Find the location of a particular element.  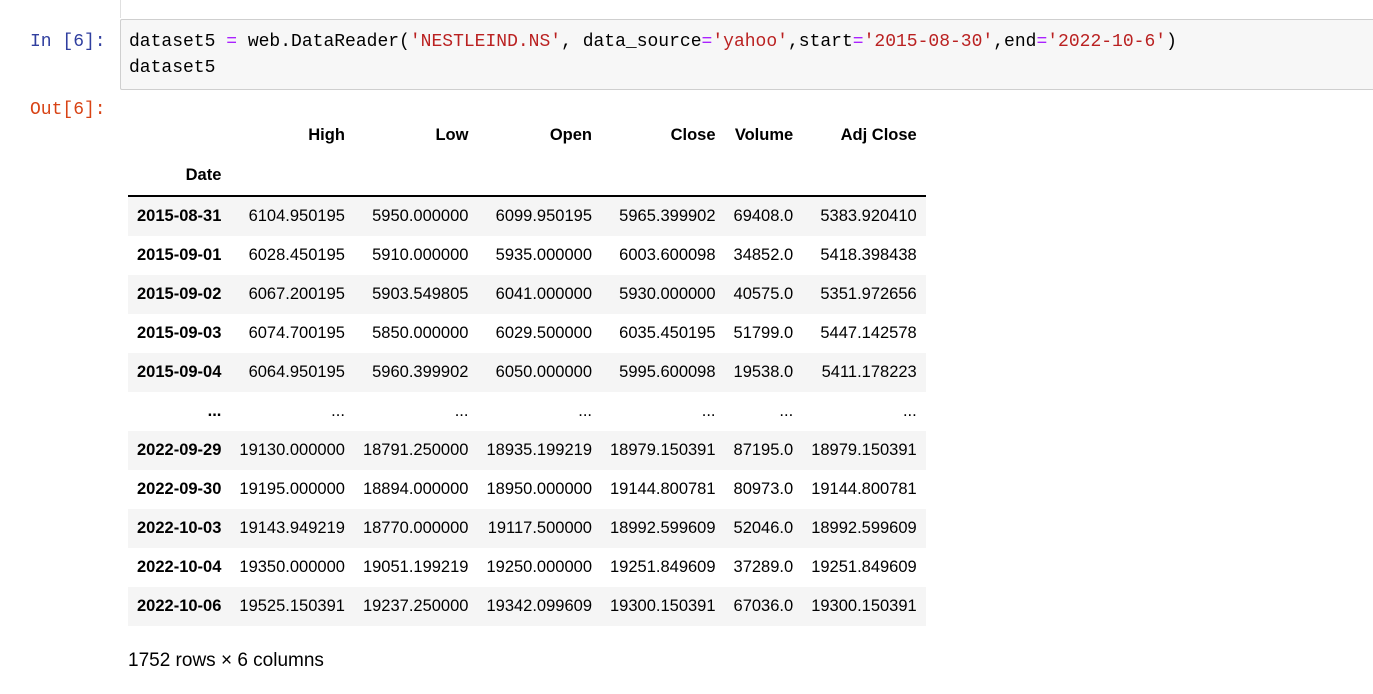

column-header: Close is located at coordinates (693, 134).